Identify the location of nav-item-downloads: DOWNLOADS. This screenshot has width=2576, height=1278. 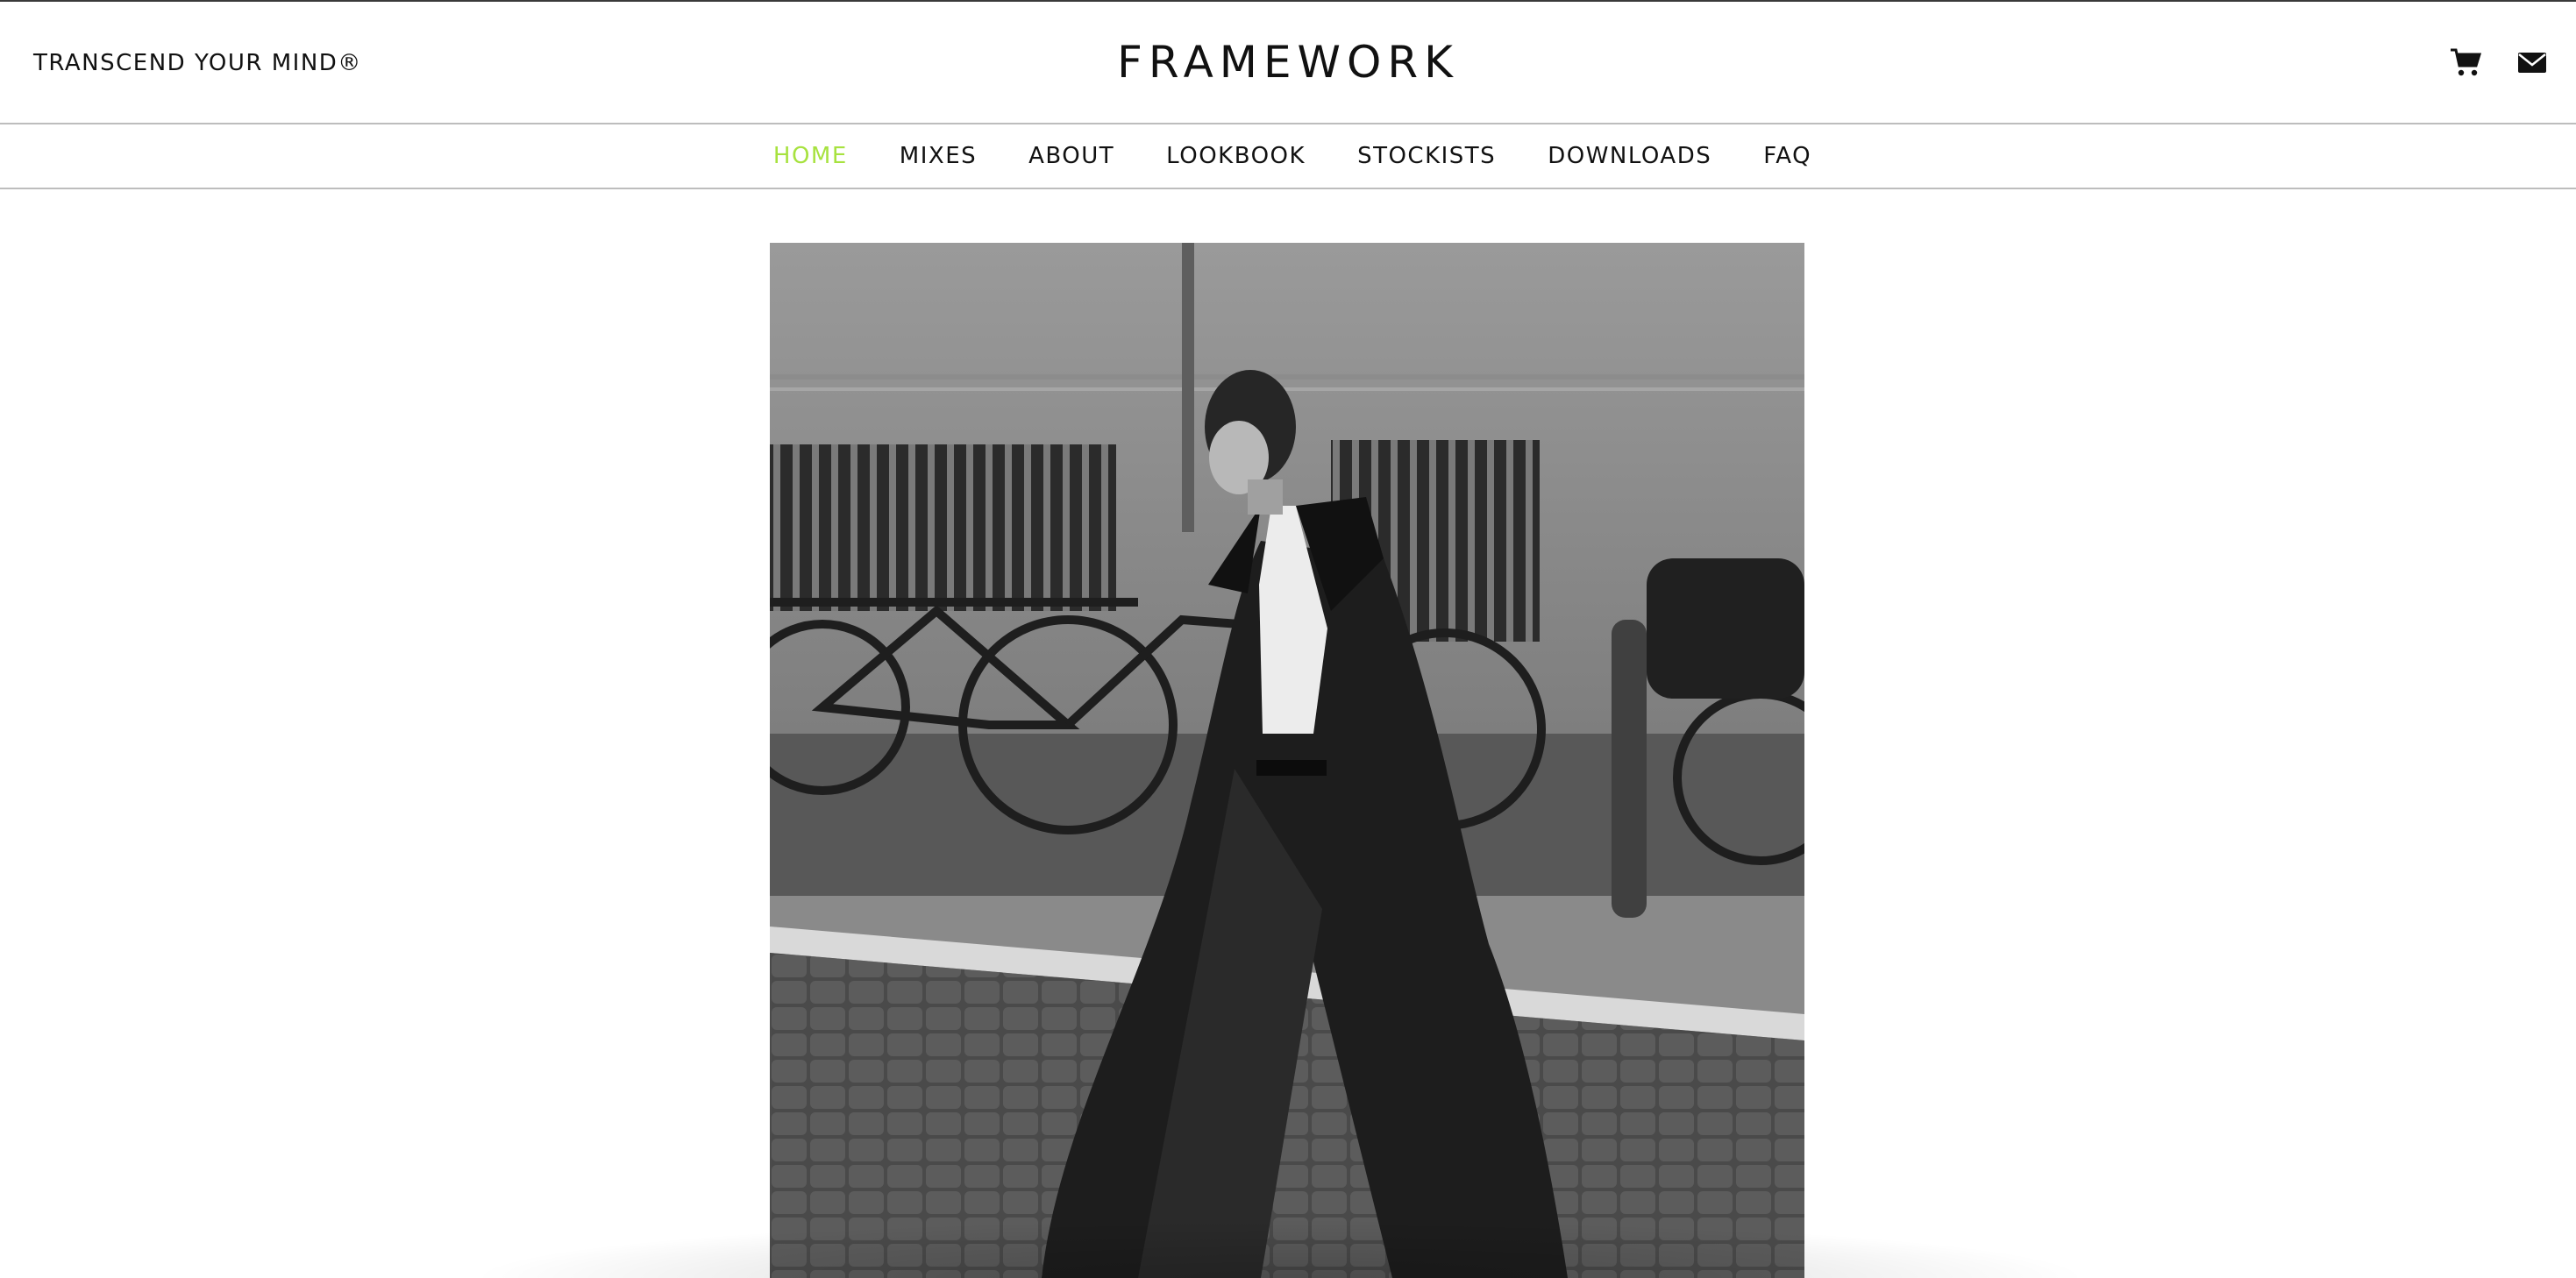
(1629, 156).